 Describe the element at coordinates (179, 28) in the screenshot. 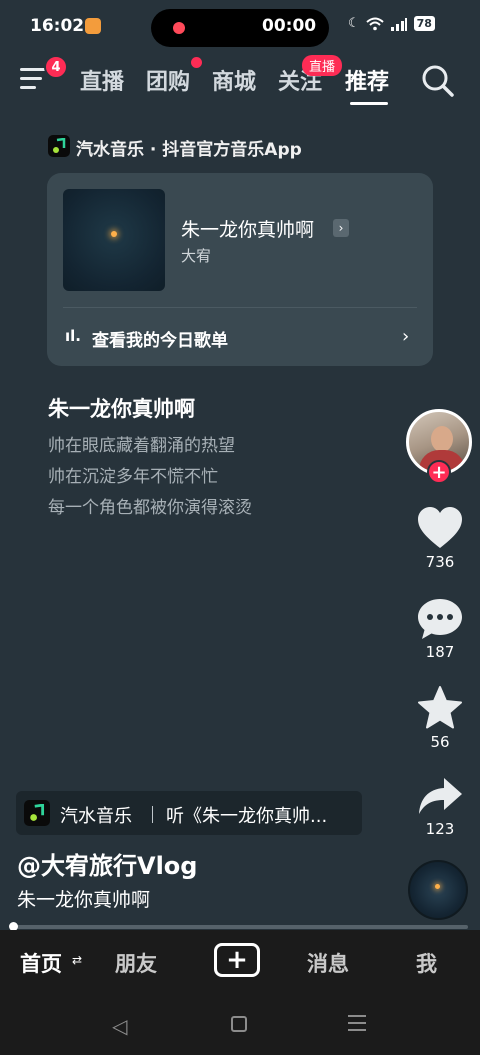

I see `recording-dot-icon` at that location.